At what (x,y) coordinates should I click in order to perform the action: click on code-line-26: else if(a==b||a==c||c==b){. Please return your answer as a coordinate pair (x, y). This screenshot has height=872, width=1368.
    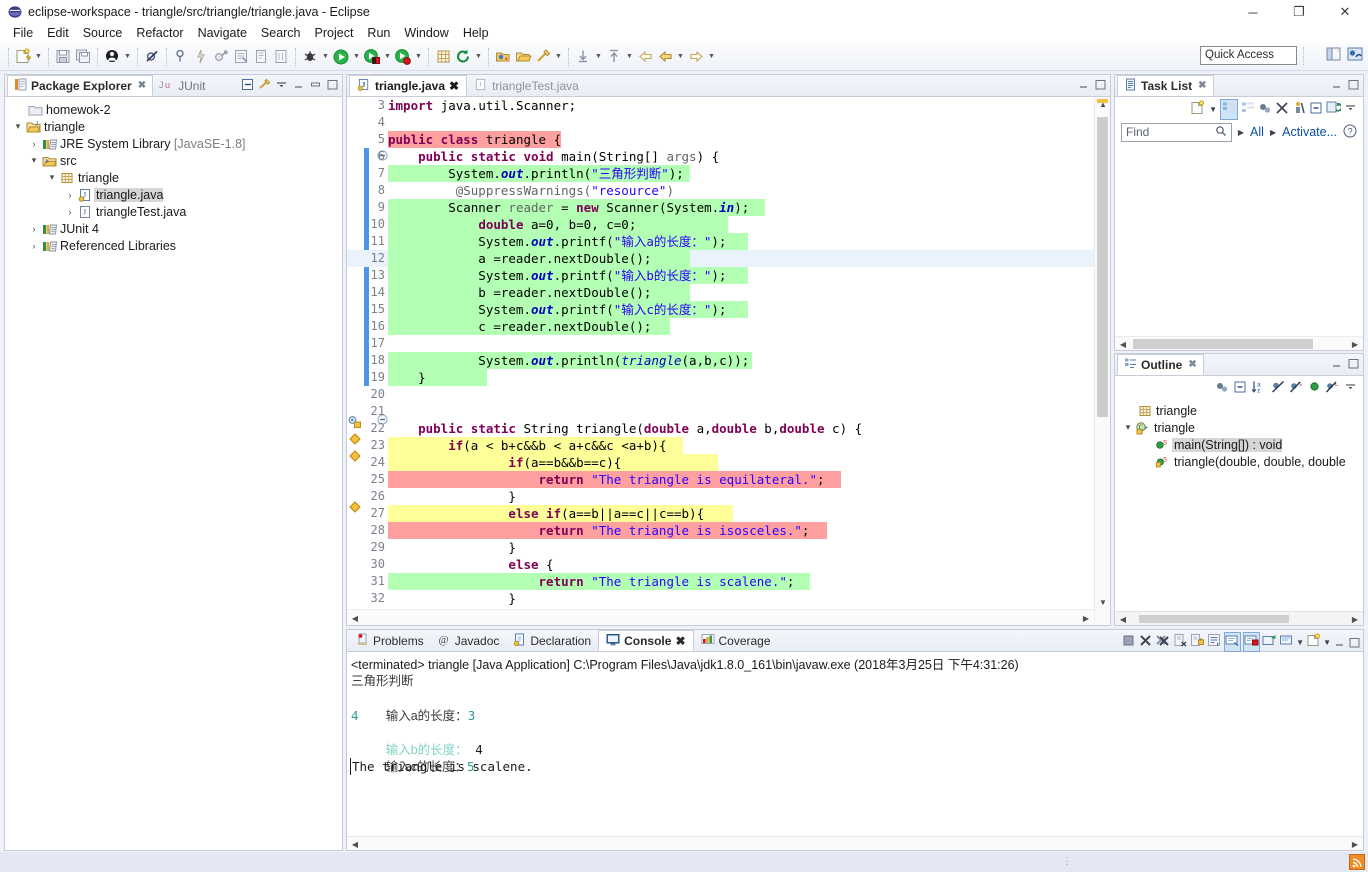
    Looking at the image, I should click on (546, 513).